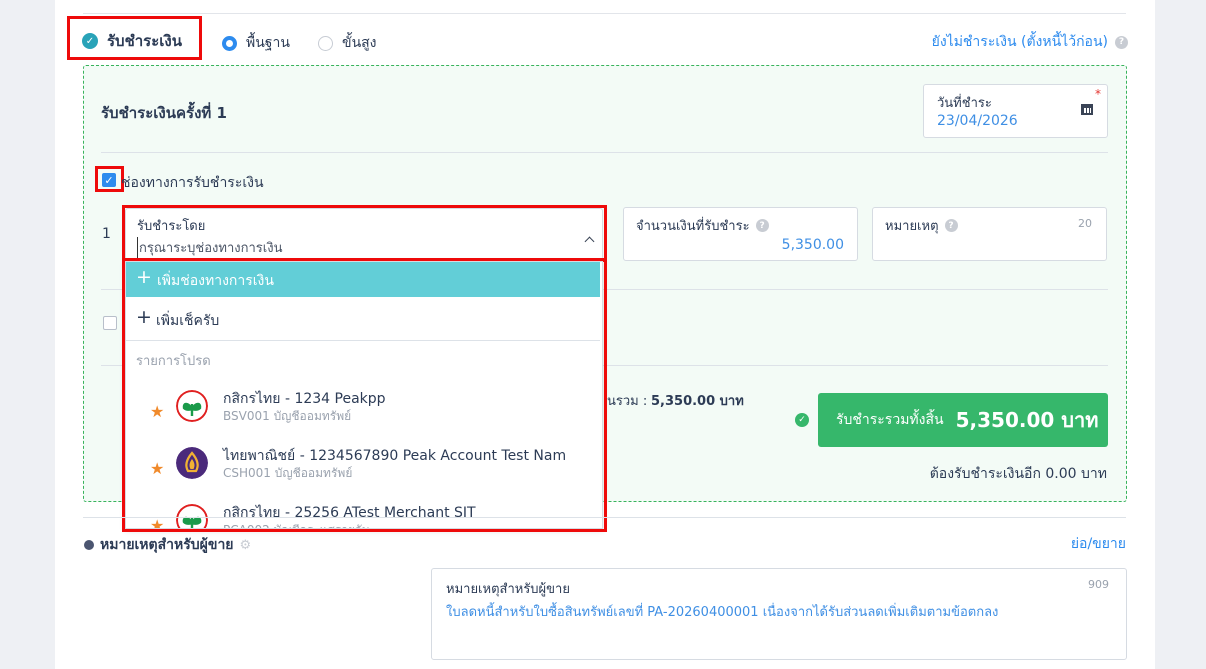  Describe the element at coordinates (106, 234) in the screenshot. I see `row-number: 1` at that location.